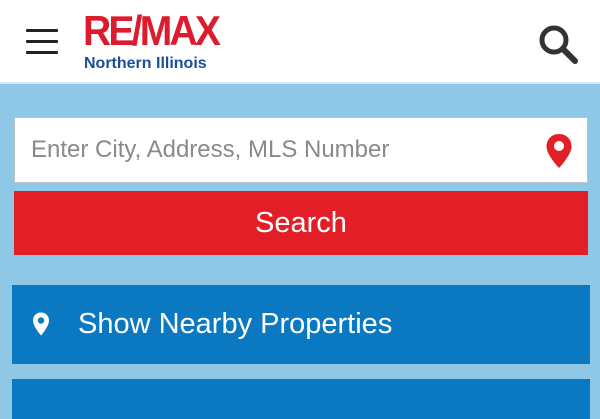 The height and width of the screenshot is (419, 600). I want to click on remax-logo: RE/MAX Northern Illinois, so click(153, 42).